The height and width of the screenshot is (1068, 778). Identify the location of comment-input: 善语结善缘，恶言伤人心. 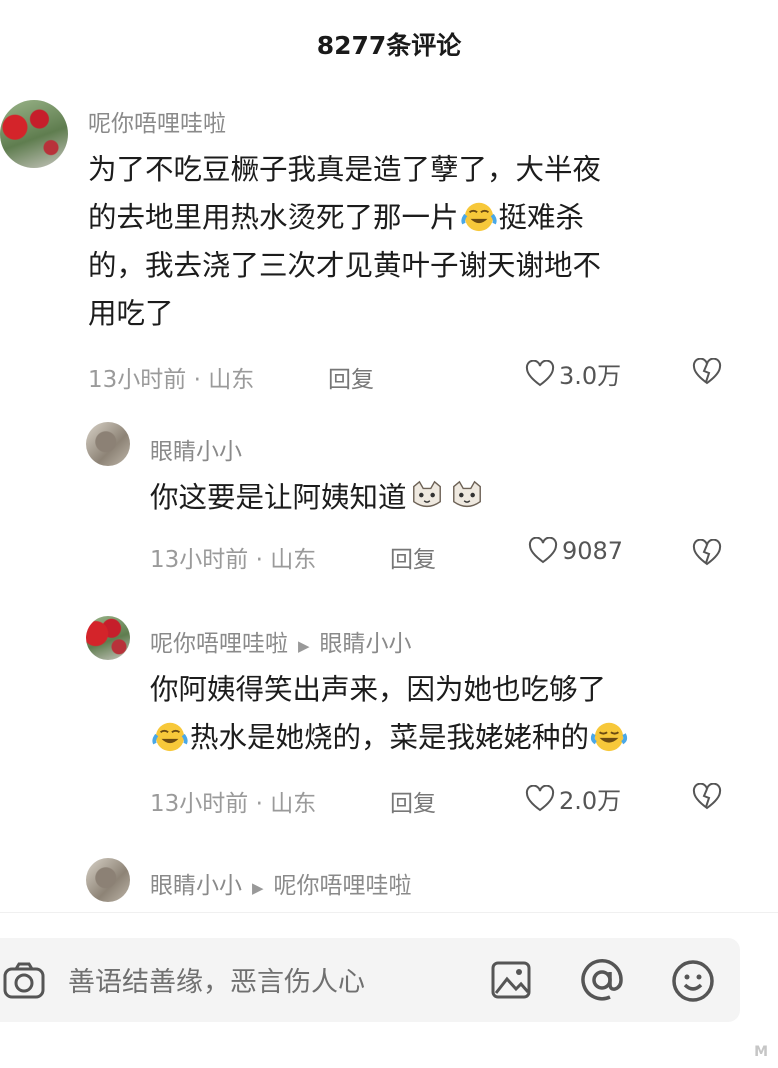
(216, 979).